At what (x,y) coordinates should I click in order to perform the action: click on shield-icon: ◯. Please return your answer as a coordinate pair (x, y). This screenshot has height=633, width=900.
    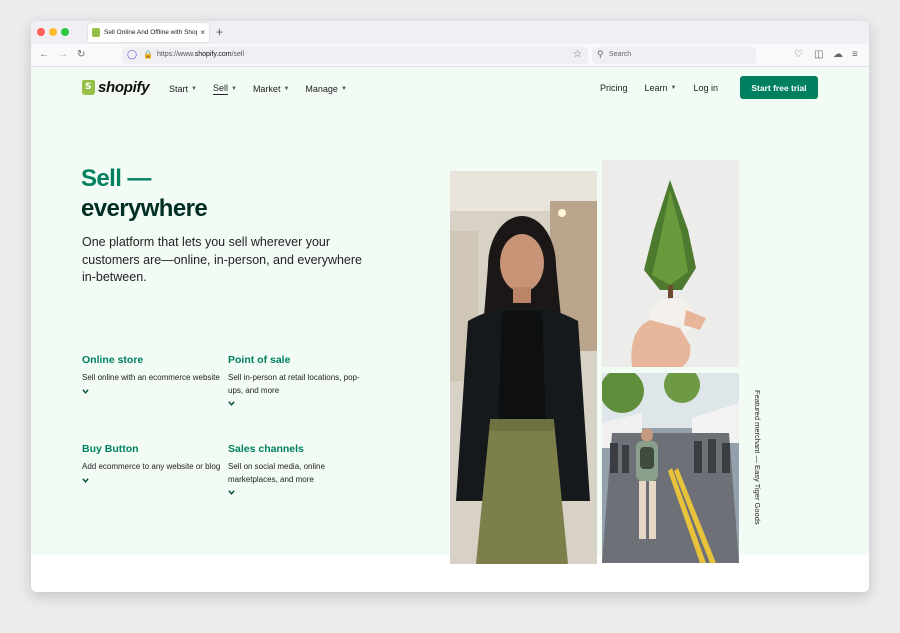
    Looking at the image, I should click on (132, 54).